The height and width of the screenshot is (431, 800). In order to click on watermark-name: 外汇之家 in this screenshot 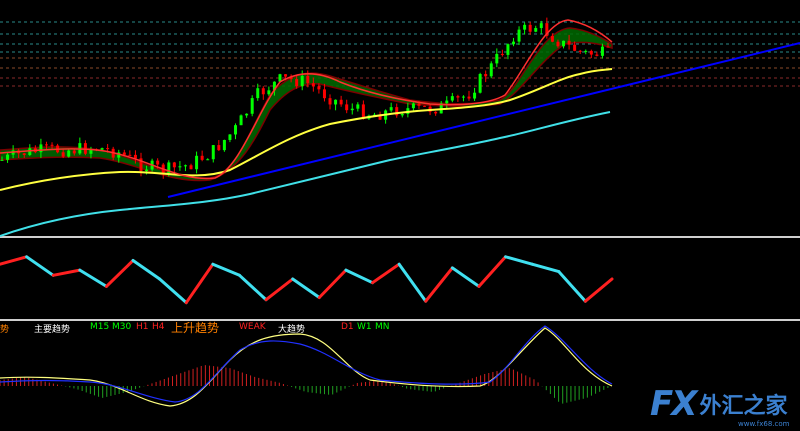, I will do `click(743, 406)`.